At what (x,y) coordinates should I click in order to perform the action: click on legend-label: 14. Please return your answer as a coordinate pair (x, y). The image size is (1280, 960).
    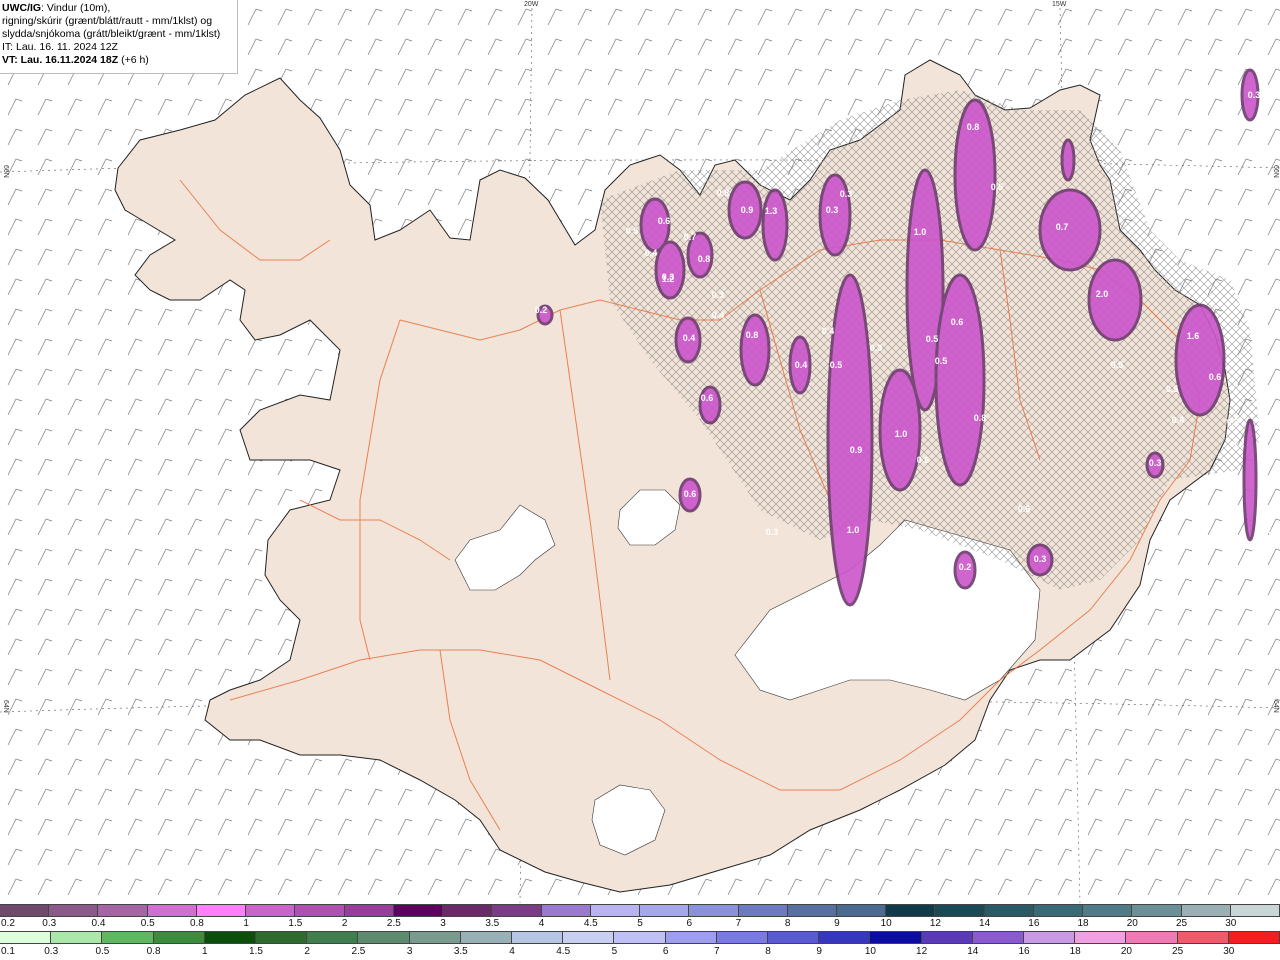
    Looking at the image, I should click on (985, 923).